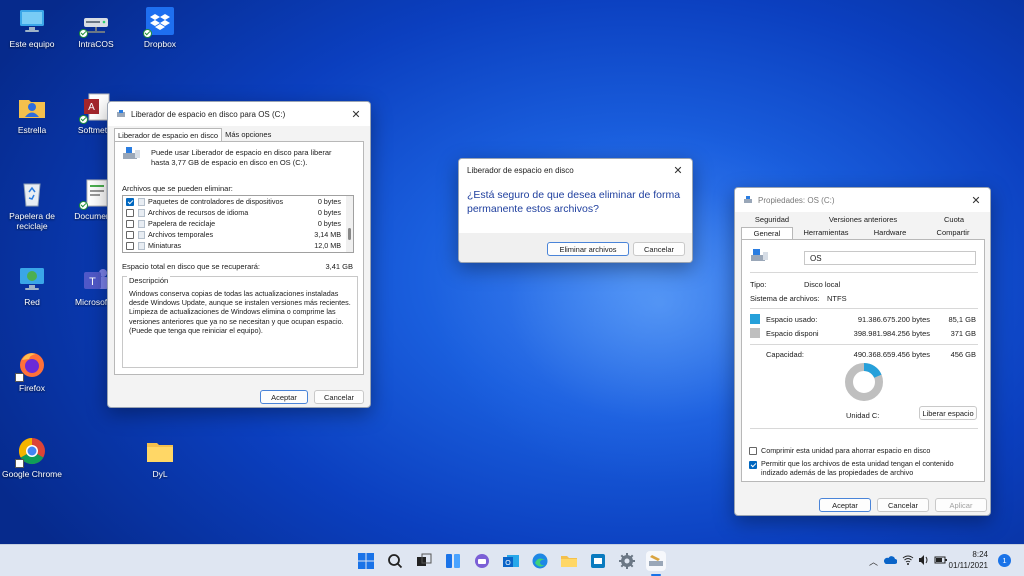 The width and height of the screenshot is (1024, 576). Describe the element at coordinates (908, 560) in the screenshot. I see `network-tray-icon` at that location.